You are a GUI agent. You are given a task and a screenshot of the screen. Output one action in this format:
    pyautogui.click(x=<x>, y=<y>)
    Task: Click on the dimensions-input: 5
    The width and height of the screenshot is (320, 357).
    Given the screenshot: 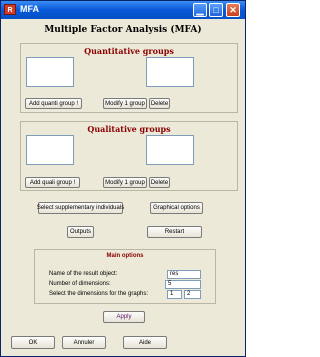 What is the action you would take?
    pyautogui.click(x=183, y=284)
    